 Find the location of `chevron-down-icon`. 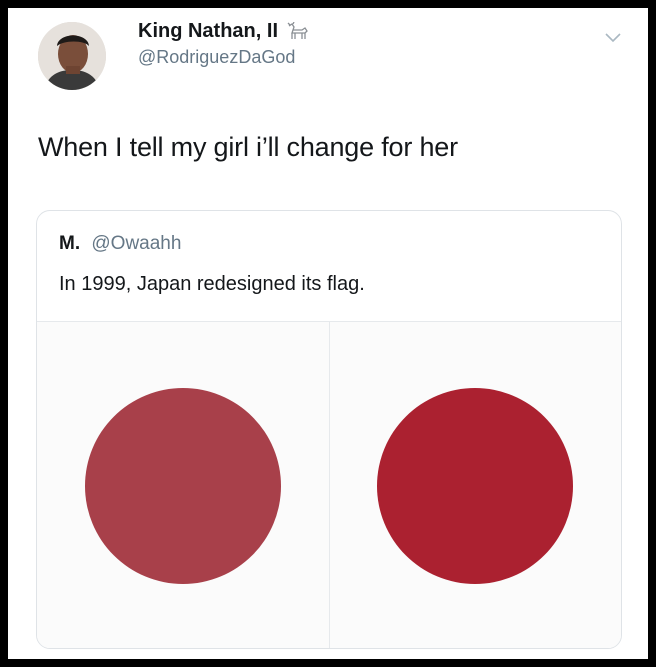

chevron-down-icon is located at coordinates (613, 39).